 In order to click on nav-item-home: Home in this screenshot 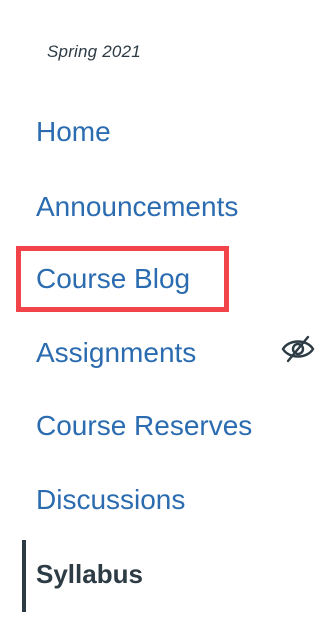, I will do `click(73, 132)`.